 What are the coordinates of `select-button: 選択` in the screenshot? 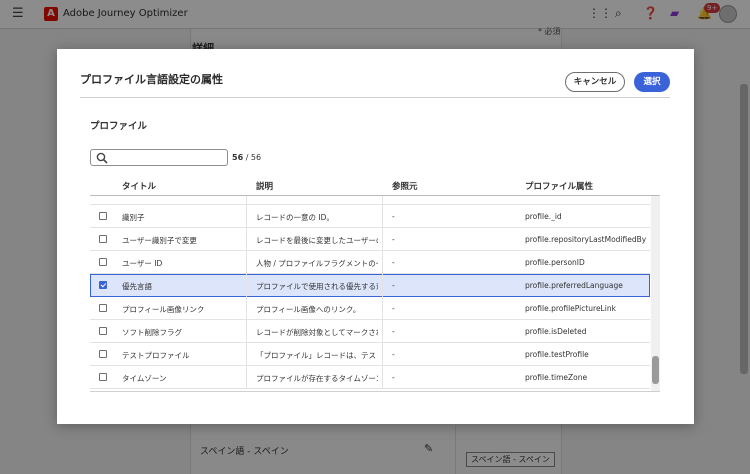 It's located at (652, 82).